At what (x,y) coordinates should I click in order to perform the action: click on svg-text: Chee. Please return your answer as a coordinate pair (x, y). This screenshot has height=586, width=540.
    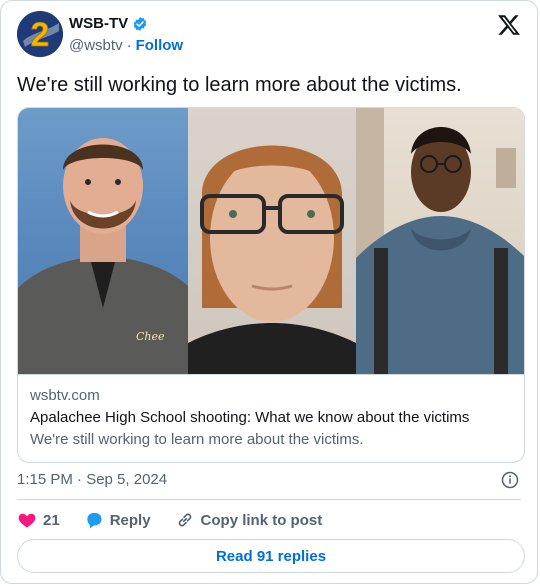
    Looking at the image, I should click on (150, 336).